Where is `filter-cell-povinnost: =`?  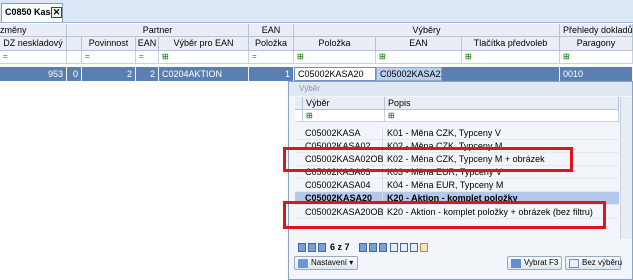 filter-cell-povinnost: = is located at coordinates (109, 57).